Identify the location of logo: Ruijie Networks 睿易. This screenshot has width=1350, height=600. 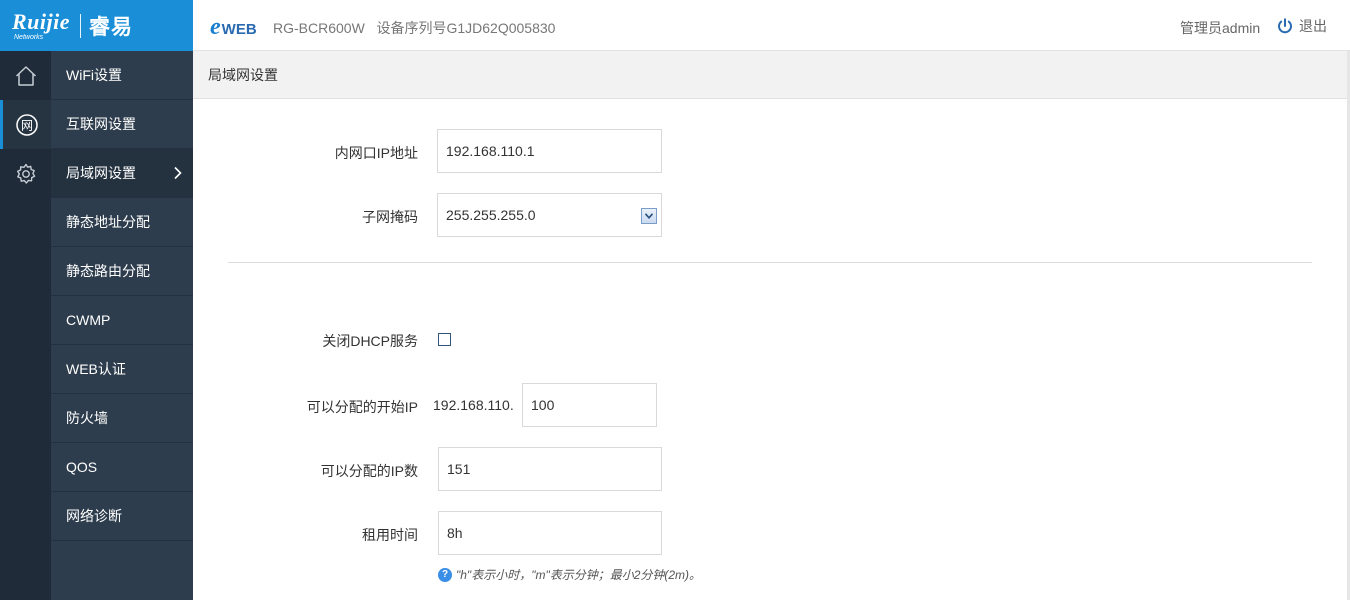
(96, 25).